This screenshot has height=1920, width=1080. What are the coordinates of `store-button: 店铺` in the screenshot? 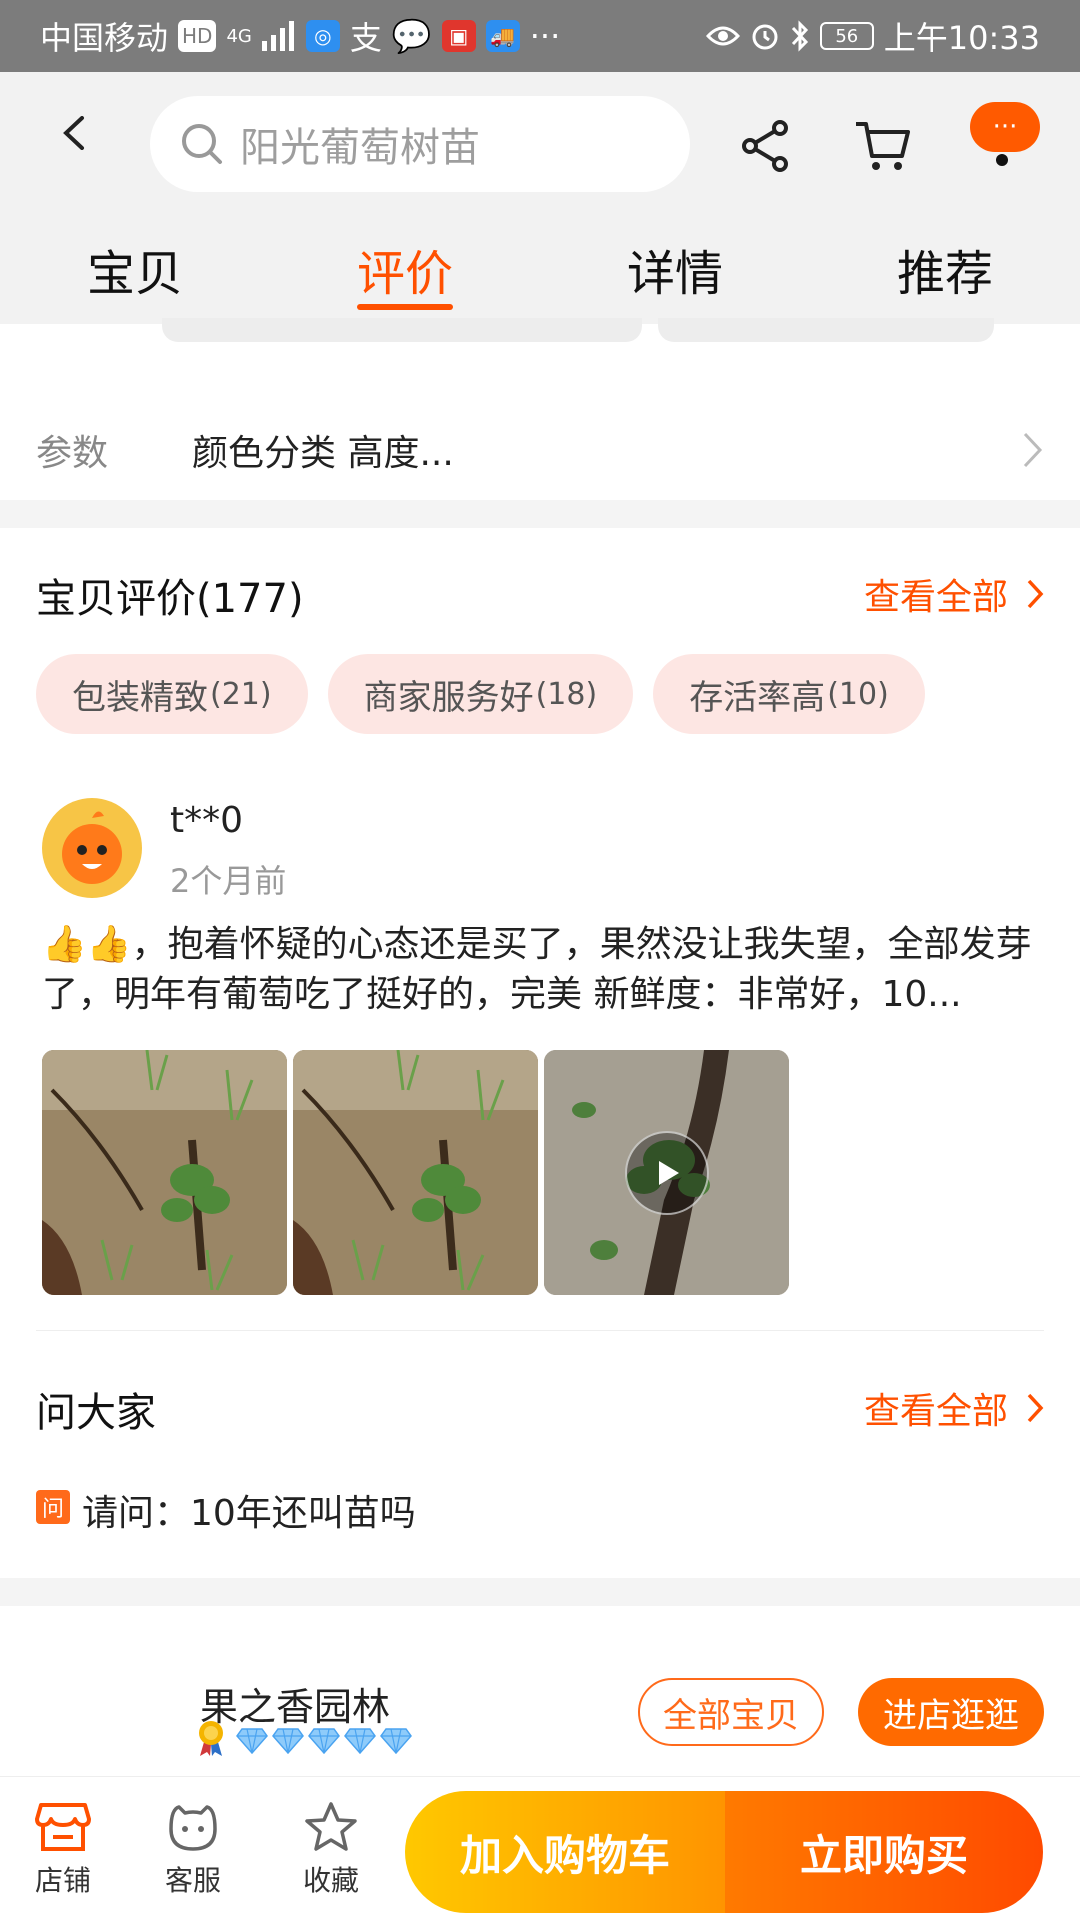 It's located at (63, 1850).